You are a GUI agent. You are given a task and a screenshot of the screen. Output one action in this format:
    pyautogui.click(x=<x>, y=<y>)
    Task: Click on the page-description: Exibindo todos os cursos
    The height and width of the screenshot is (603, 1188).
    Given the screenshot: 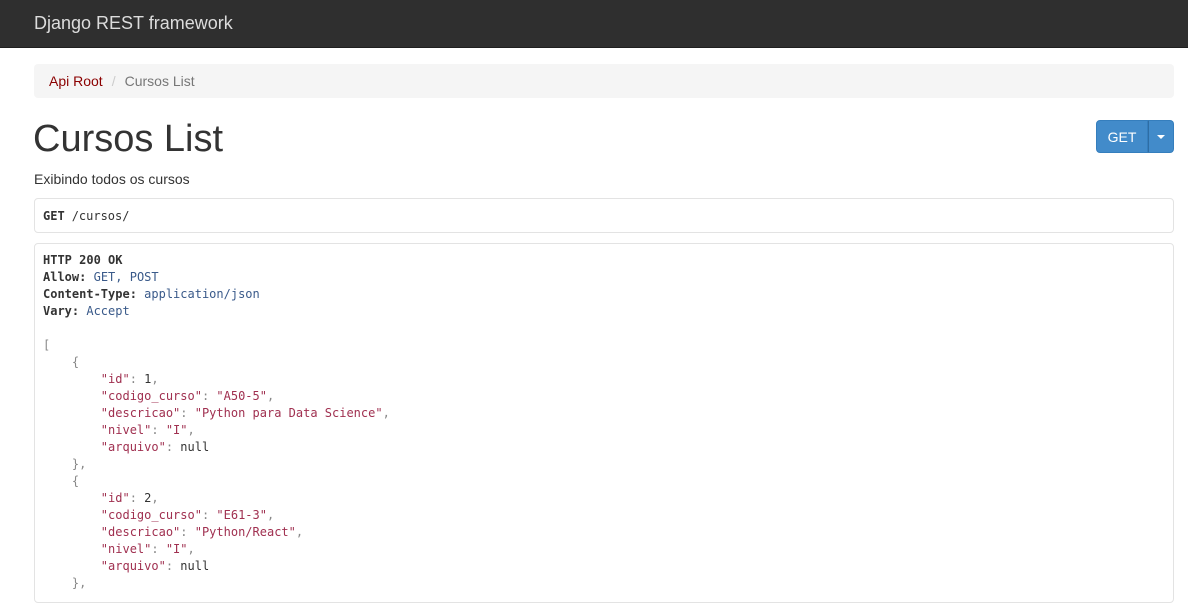 What is the action you would take?
    pyautogui.click(x=112, y=179)
    